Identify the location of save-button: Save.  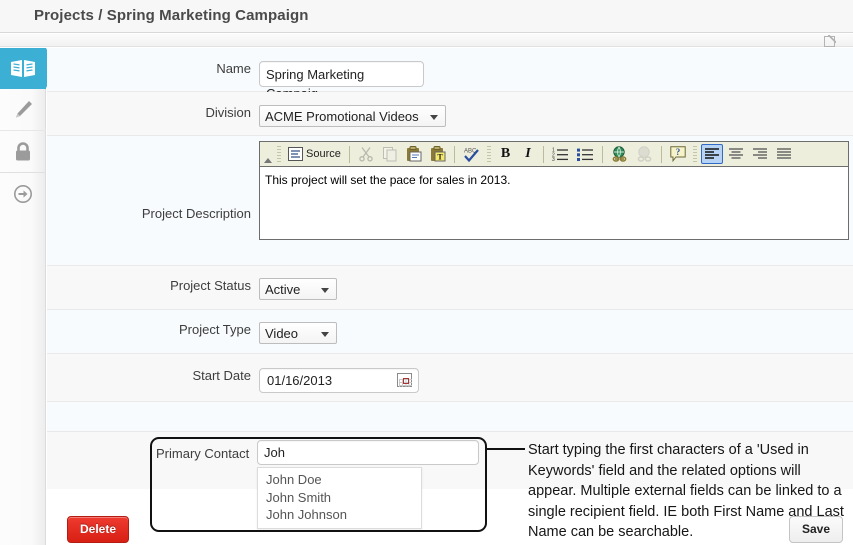
(816, 529).